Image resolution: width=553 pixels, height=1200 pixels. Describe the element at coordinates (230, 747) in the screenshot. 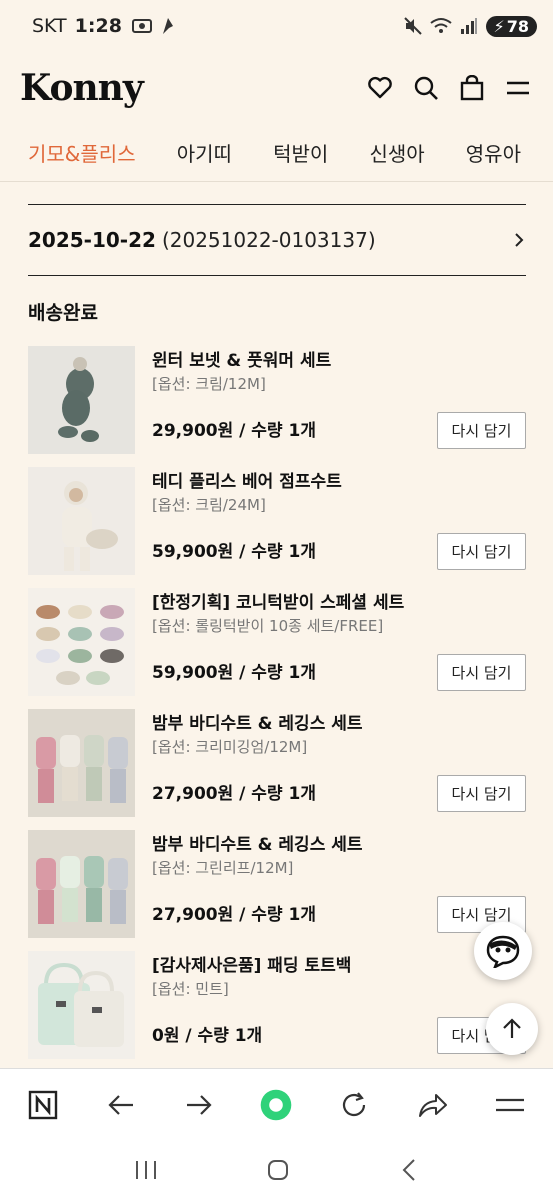

I see `product-option: [옵션: 크리미깅엄/12M]` at that location.